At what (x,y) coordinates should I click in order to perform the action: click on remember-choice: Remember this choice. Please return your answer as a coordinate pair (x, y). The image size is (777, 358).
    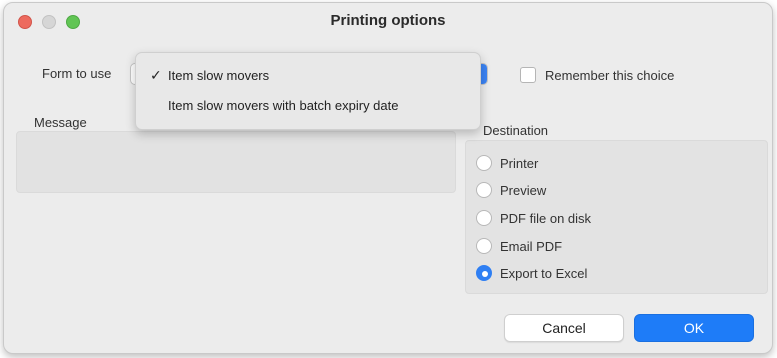
    Looking at the image, I should click on (597, 75).